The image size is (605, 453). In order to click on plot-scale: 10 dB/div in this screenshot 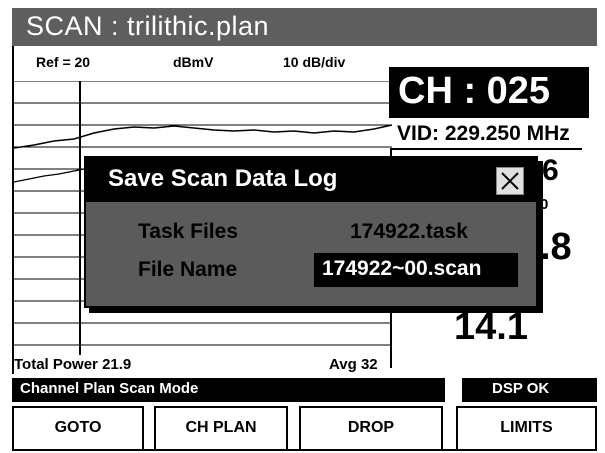, I will do `click(314, 62)`.